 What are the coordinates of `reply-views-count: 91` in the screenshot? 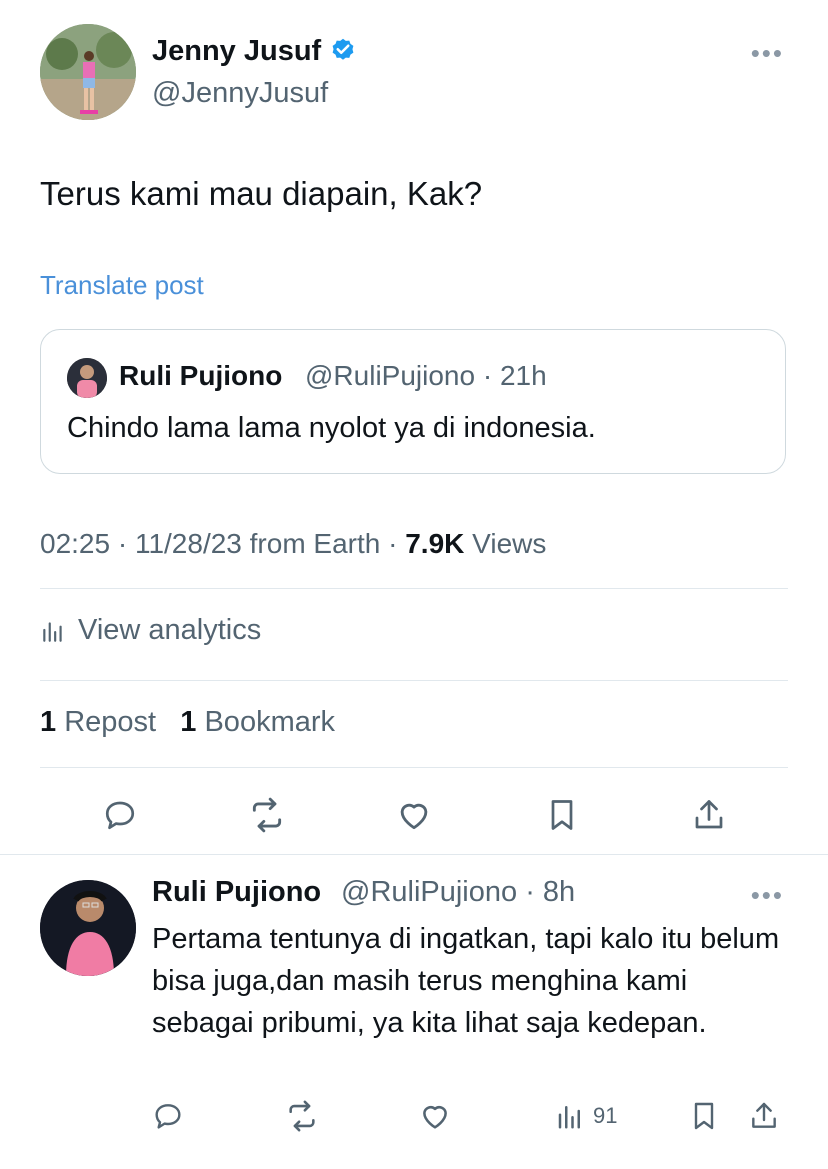 It's located at (605, 1115).